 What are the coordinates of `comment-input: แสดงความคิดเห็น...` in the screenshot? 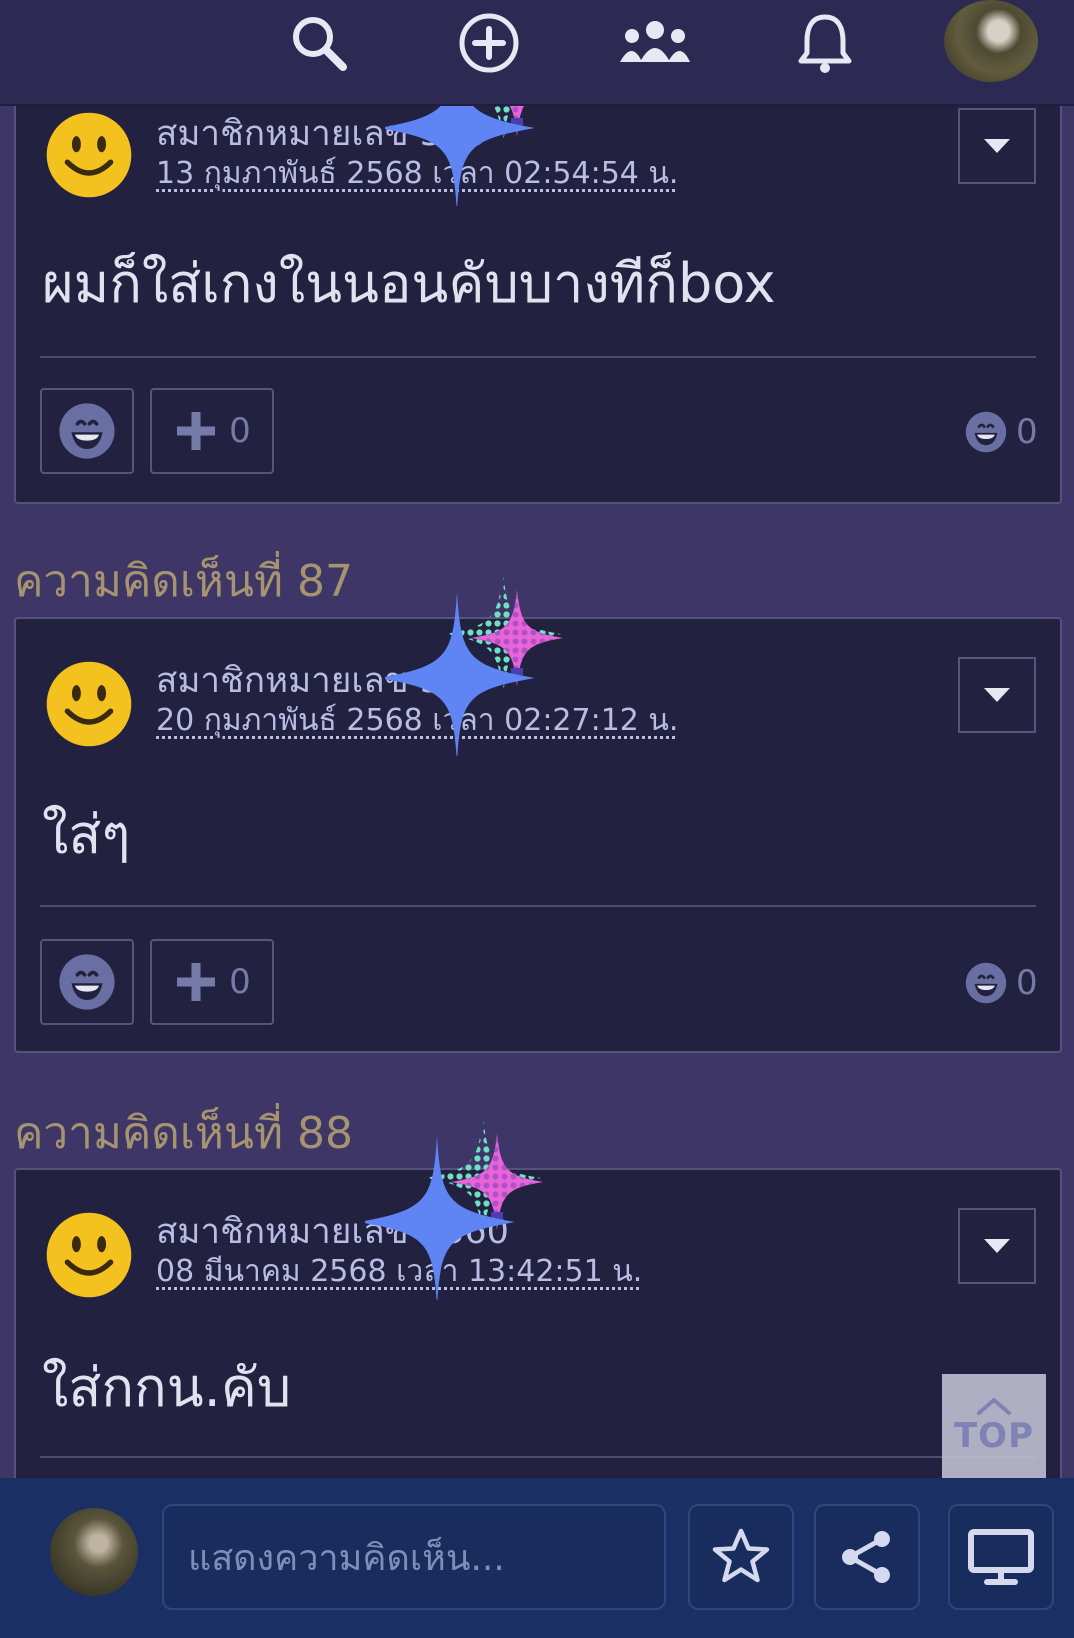 It's located at (414, 1557).